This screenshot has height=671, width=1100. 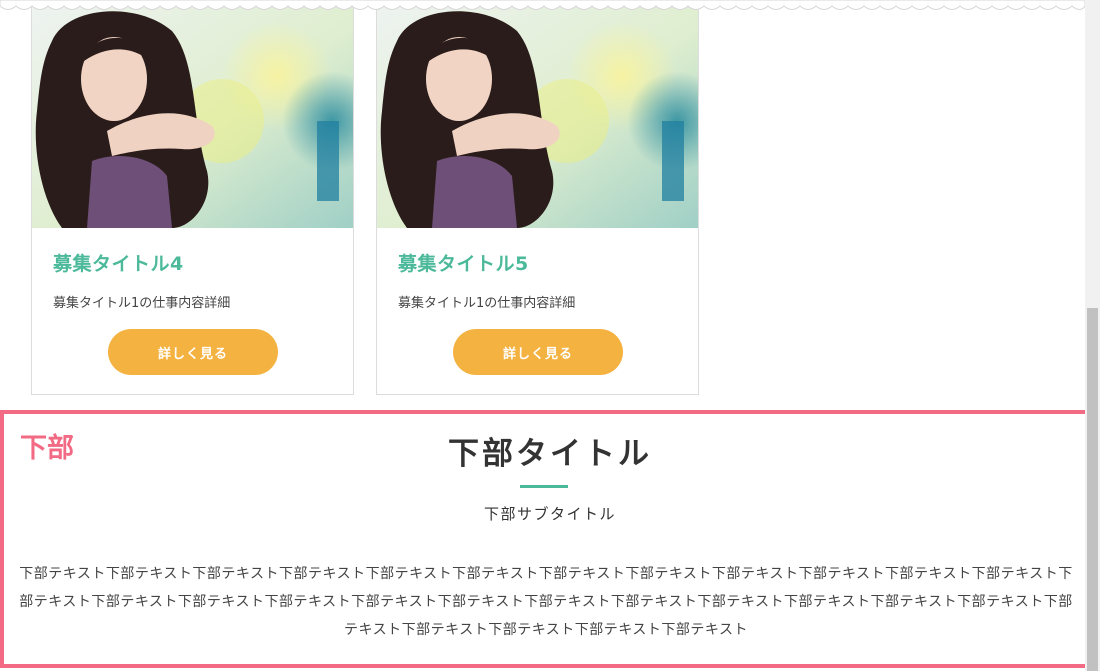 What do you see at coordinates (544, 486) in the screenshot?
I see `title-underline` at bounding box center [544, 486].